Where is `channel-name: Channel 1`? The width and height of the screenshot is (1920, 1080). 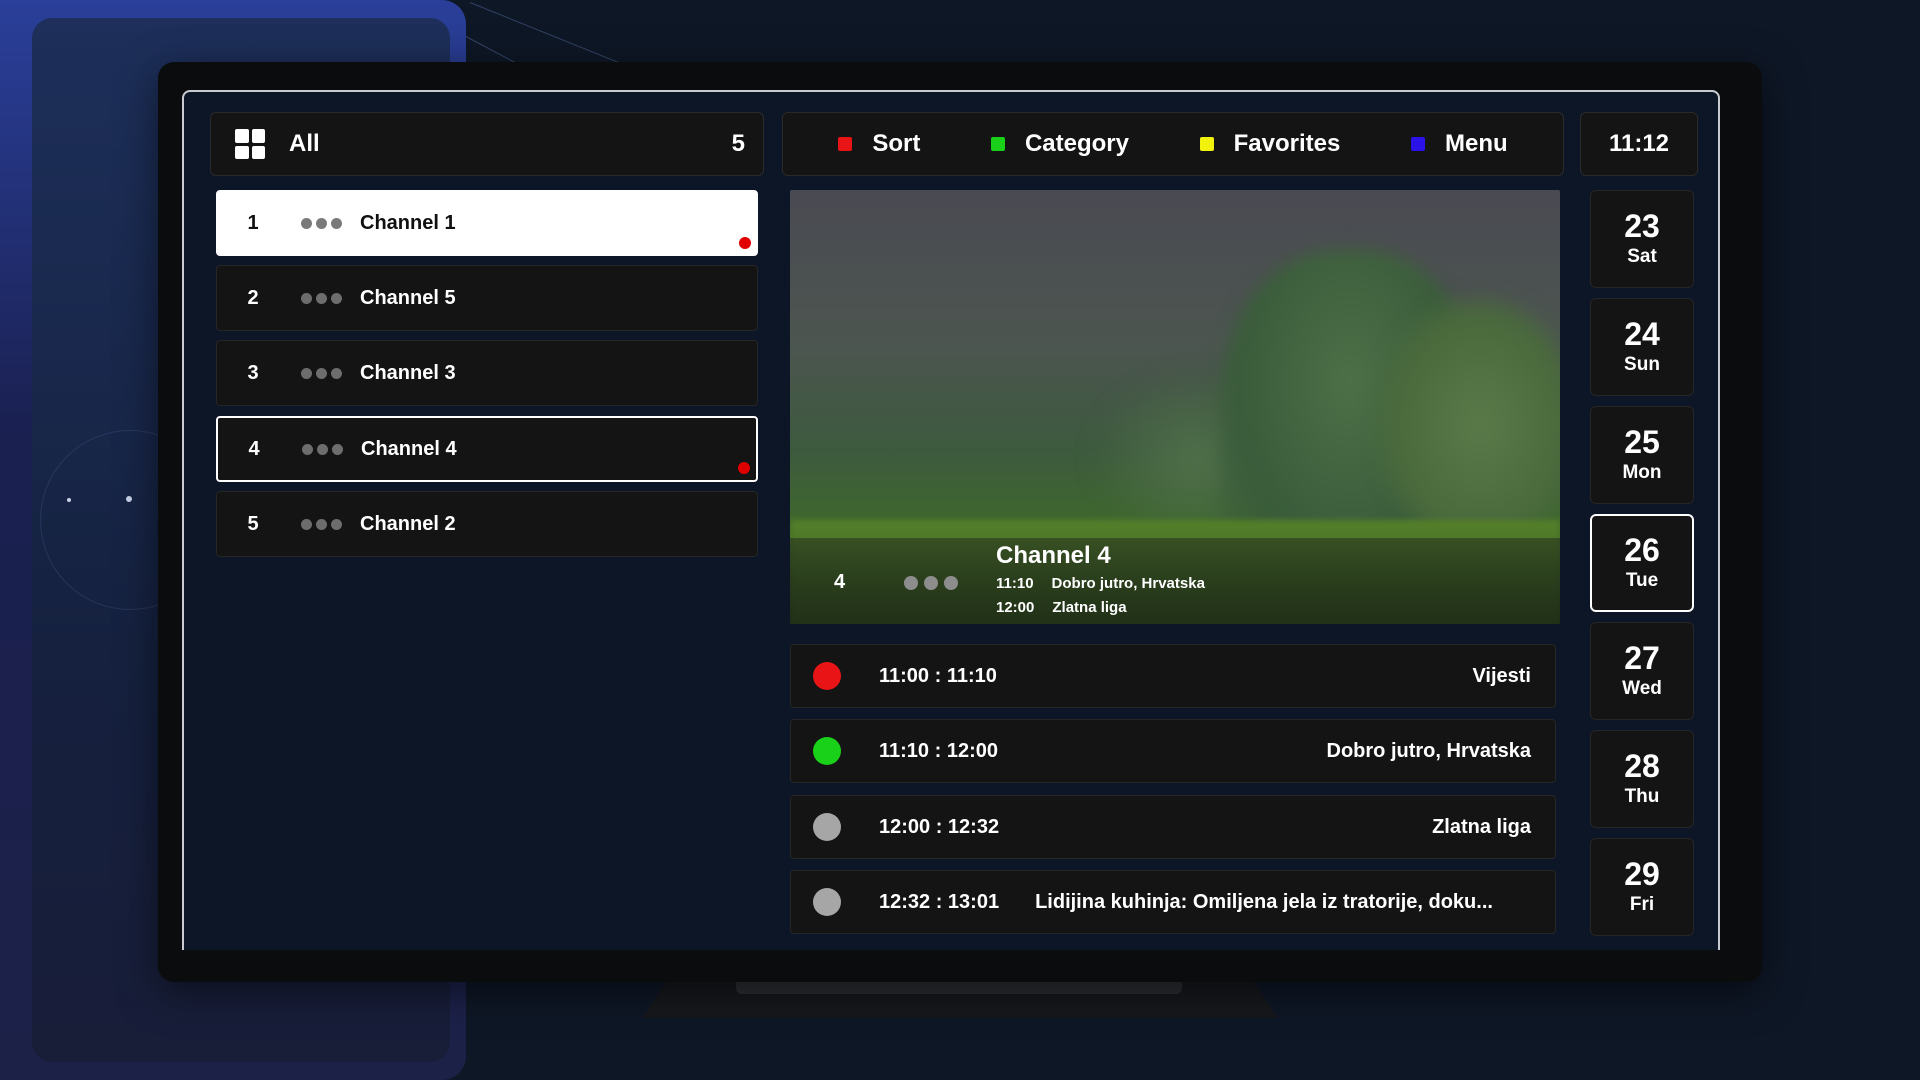
channel-name: Channel 1 is located at coordinates (408, 222).